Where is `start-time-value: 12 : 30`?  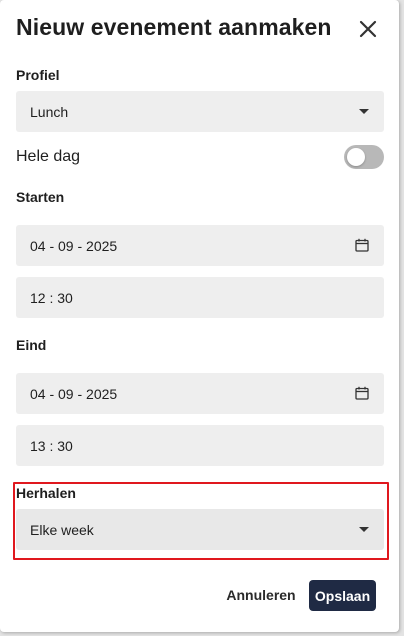
start-time-value: 12 : 30 is located at coordinates (51, 297).